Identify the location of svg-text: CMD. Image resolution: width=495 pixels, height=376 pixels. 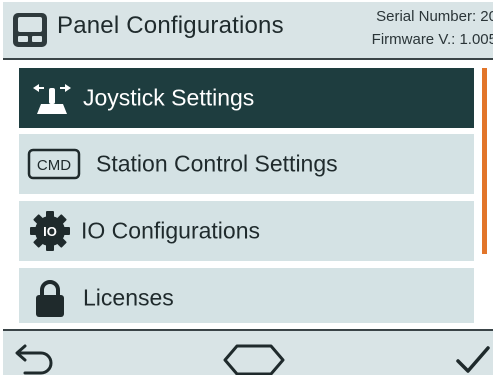
(54, 165).